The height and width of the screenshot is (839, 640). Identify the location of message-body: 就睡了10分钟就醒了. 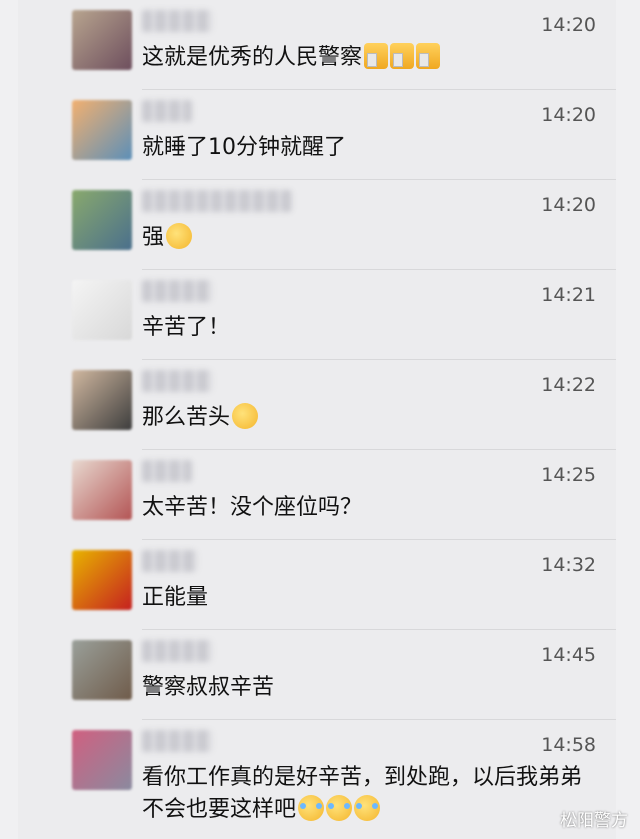
(367, 148).